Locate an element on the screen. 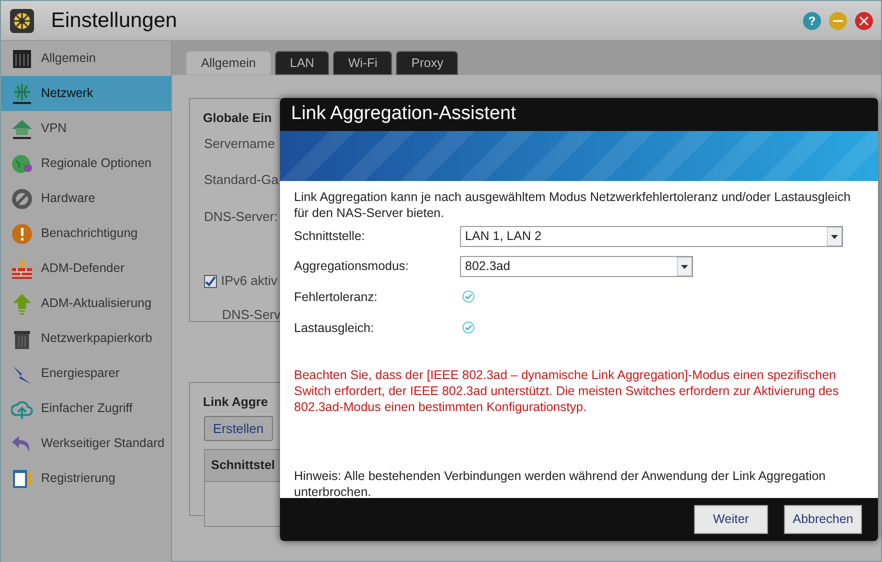 This screenshot has height=562, width=882. sidebar-item: Netzwerkpapierkorb is located at coordinates (86, 338).